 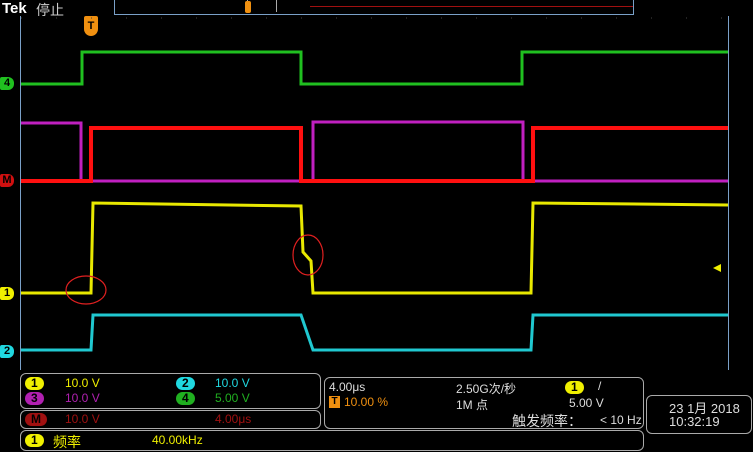 What do you see at coordinates (334, 402) in the screenshot?
I see `trigger-position-icon: T` at bounding box center [334, 402].